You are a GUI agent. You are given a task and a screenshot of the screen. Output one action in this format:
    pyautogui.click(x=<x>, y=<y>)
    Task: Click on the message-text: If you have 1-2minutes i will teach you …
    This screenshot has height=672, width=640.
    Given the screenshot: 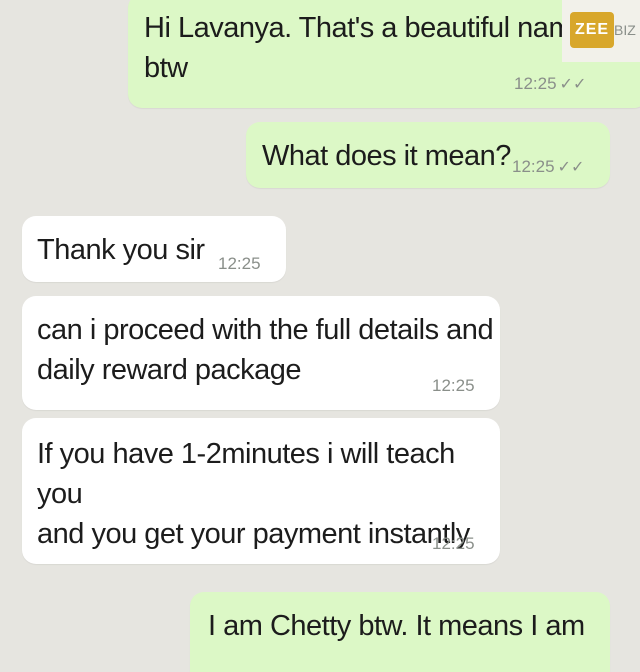 What is the action you would take?
    pyautogui.click(x=253, y=494)
    